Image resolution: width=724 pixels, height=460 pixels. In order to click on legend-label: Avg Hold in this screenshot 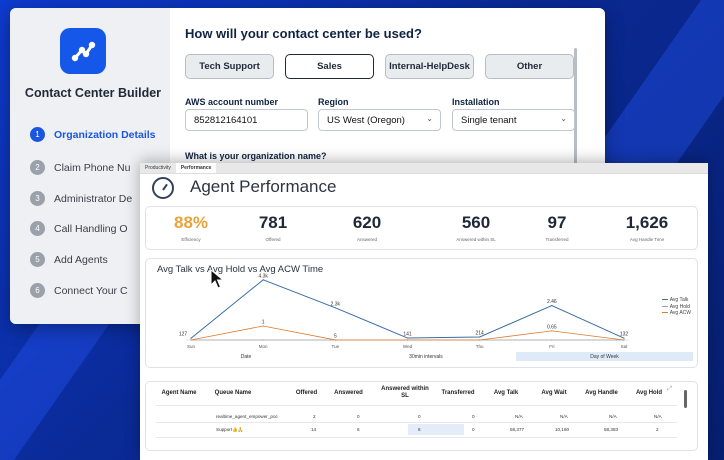, I will do `click(679, 306)`.